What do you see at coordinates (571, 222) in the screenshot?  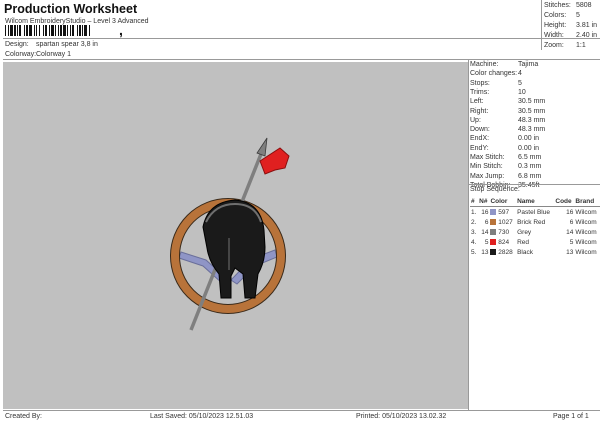 I see `row-code: 6` at bounding box center [571, 222].